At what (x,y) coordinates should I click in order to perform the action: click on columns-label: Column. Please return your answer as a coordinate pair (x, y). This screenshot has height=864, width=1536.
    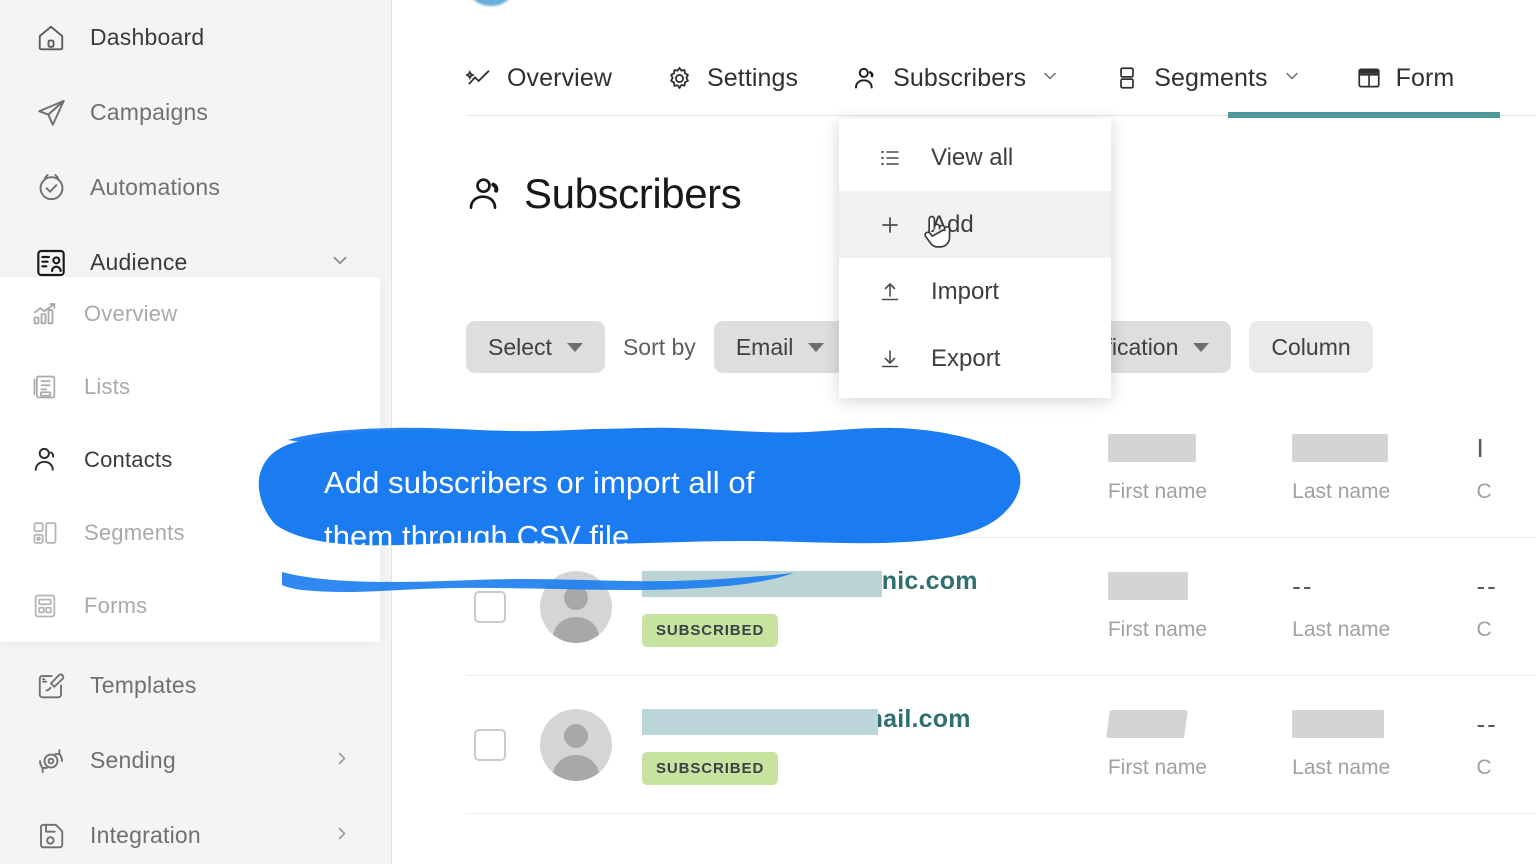
    Looking at the image, I should click on (1311, 346).